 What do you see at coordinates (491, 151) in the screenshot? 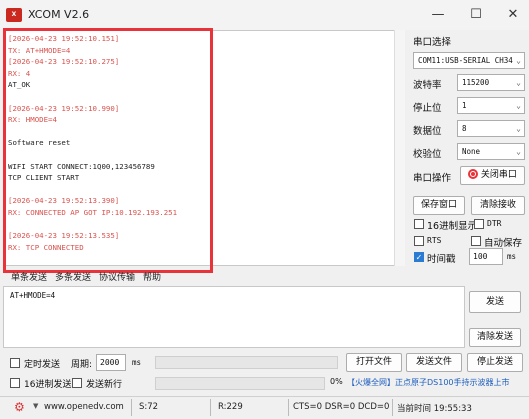
I see `parity-select: None ⌄` at bounding box center [491, 151].